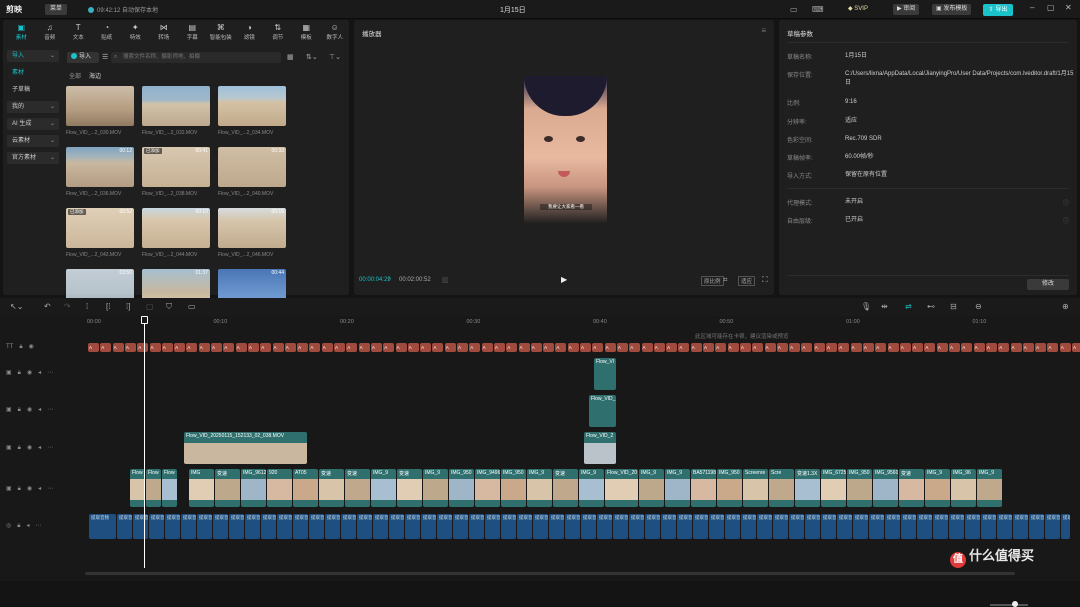  What do you see at coordinates (765, 280) in the screenshot?
I see `fullscreen-icon: ⛶` at bounding box center [765, 280].